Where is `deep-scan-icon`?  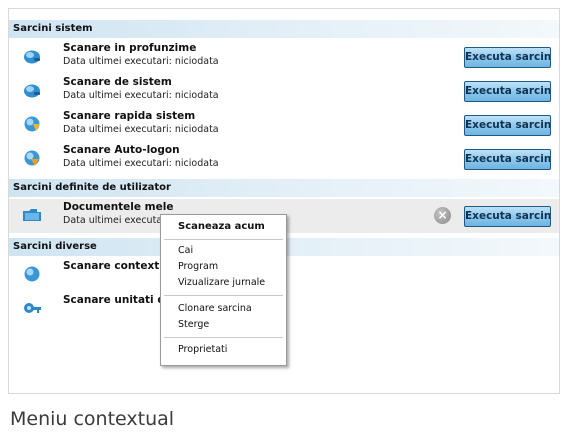
deep-scan-icon is located at coordinates (32, 57).